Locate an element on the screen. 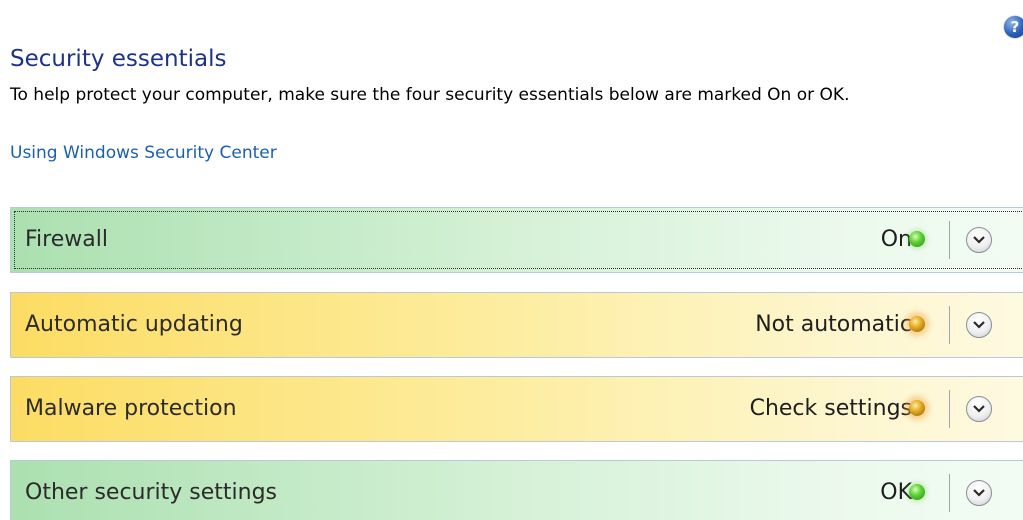  essential-row-other-security-settings: Other security settings OK is located at coordinates (516, 490).